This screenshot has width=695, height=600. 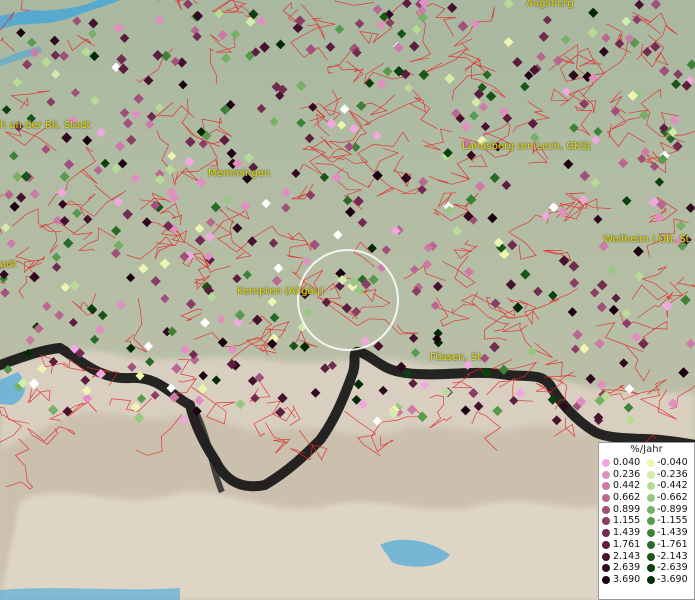 What do you see at coordinates (627, 568) in the screenshot?
I see `legend-value-positive: 2.639` at bounding box center [627, 568].